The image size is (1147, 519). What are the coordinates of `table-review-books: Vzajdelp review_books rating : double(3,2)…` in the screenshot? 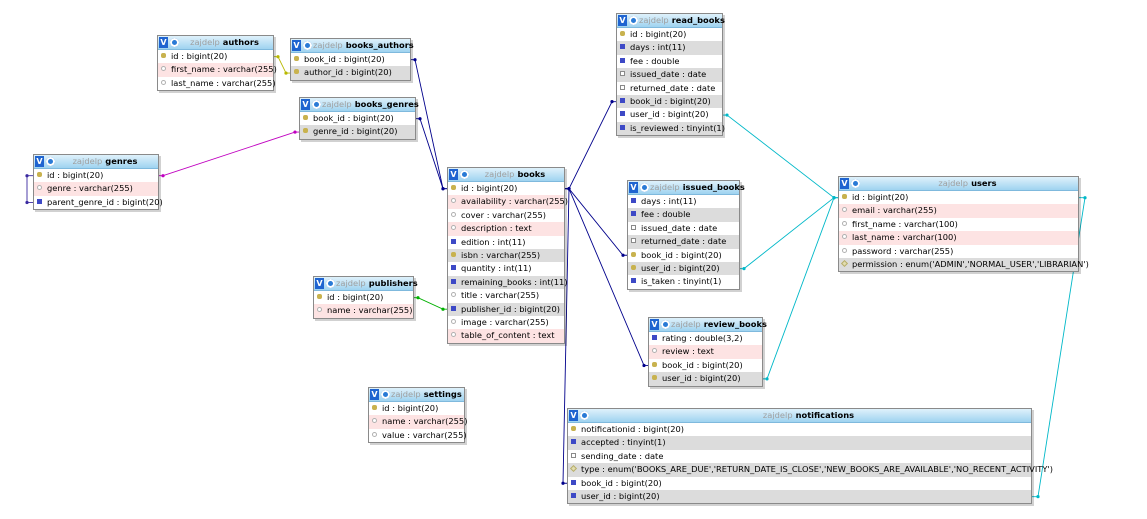 It's located at (707, 352).